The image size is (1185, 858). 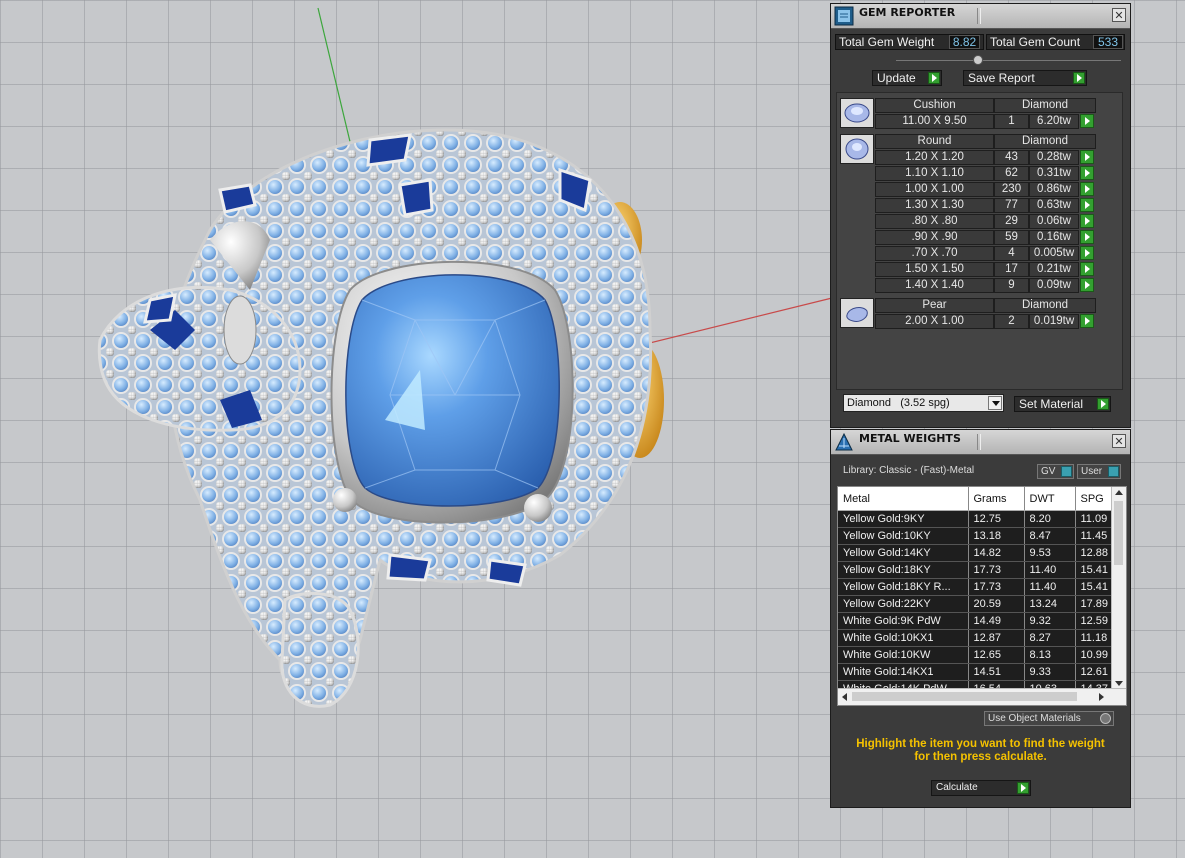 I want to click on calculate-button-label: Calculate, so click(x=957, y=787).